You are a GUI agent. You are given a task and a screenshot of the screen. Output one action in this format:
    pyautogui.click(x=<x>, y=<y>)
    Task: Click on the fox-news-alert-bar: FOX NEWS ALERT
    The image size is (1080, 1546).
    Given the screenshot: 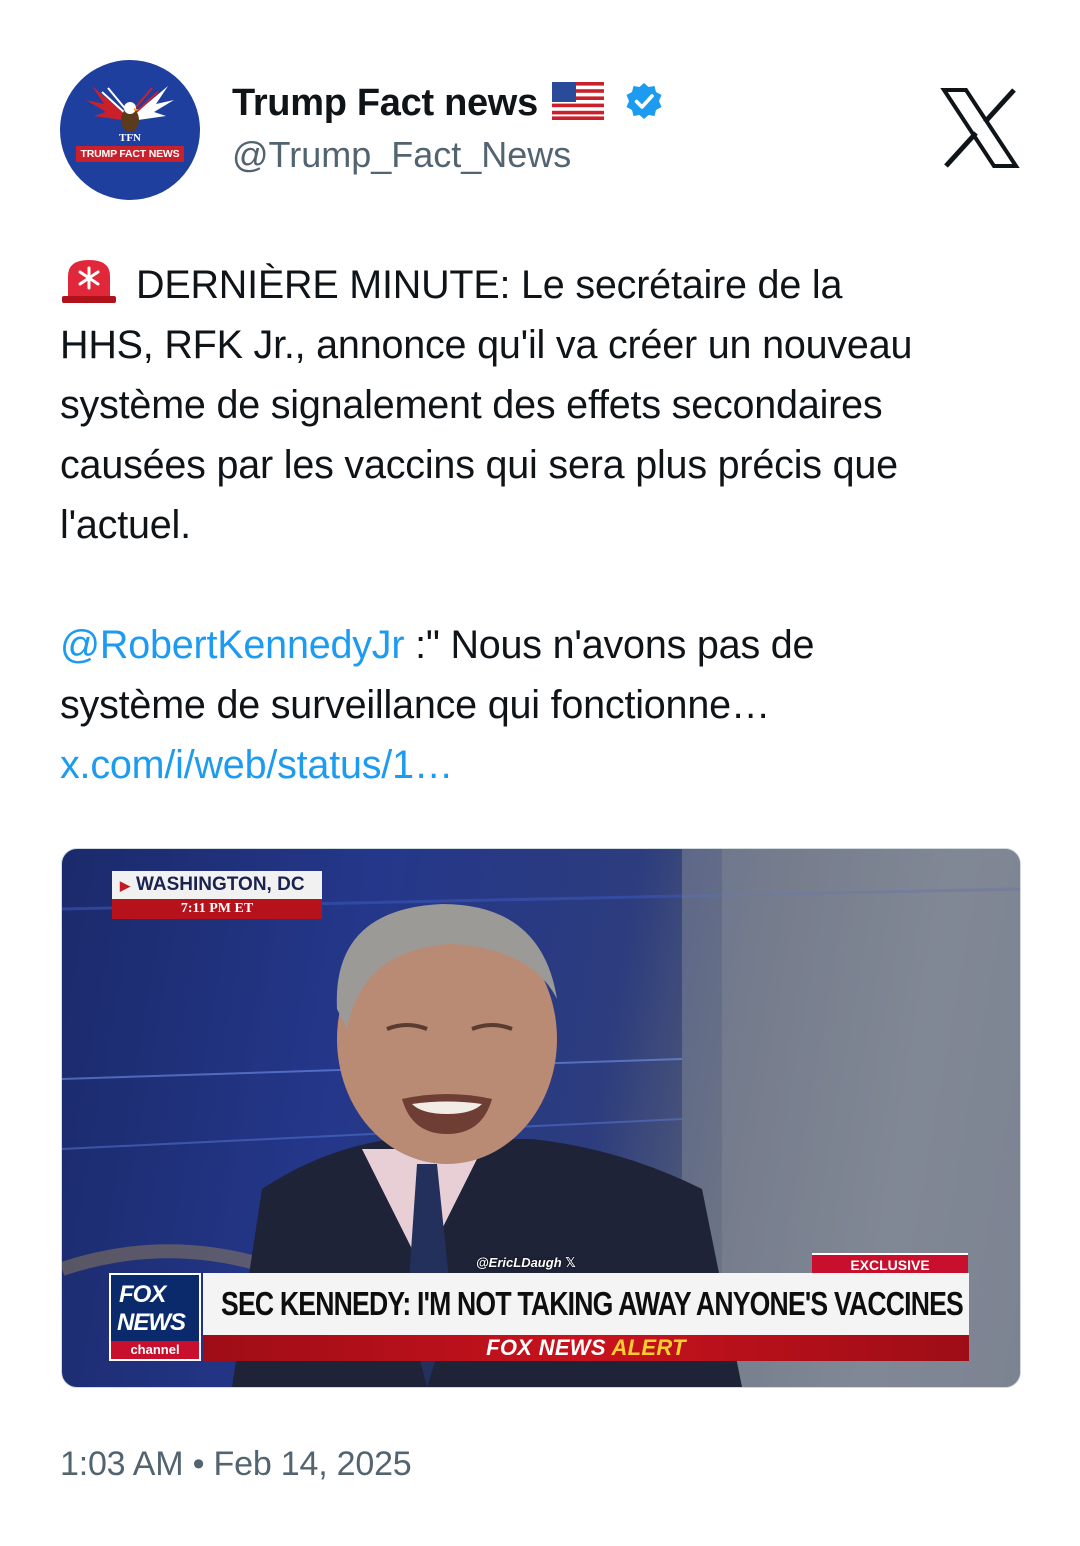 What is the action you would take?
    pyautogui.click(x=586, y=1348)
    